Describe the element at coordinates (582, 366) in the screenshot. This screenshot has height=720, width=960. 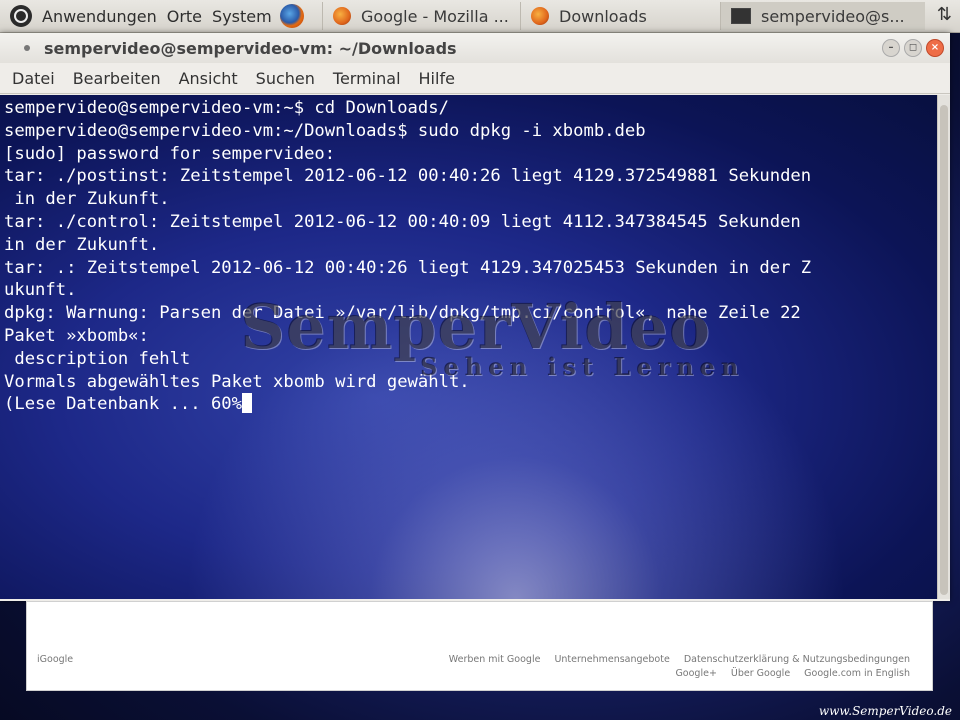
I see `watermark-tagline: Sehen ist Lernen` at that location.